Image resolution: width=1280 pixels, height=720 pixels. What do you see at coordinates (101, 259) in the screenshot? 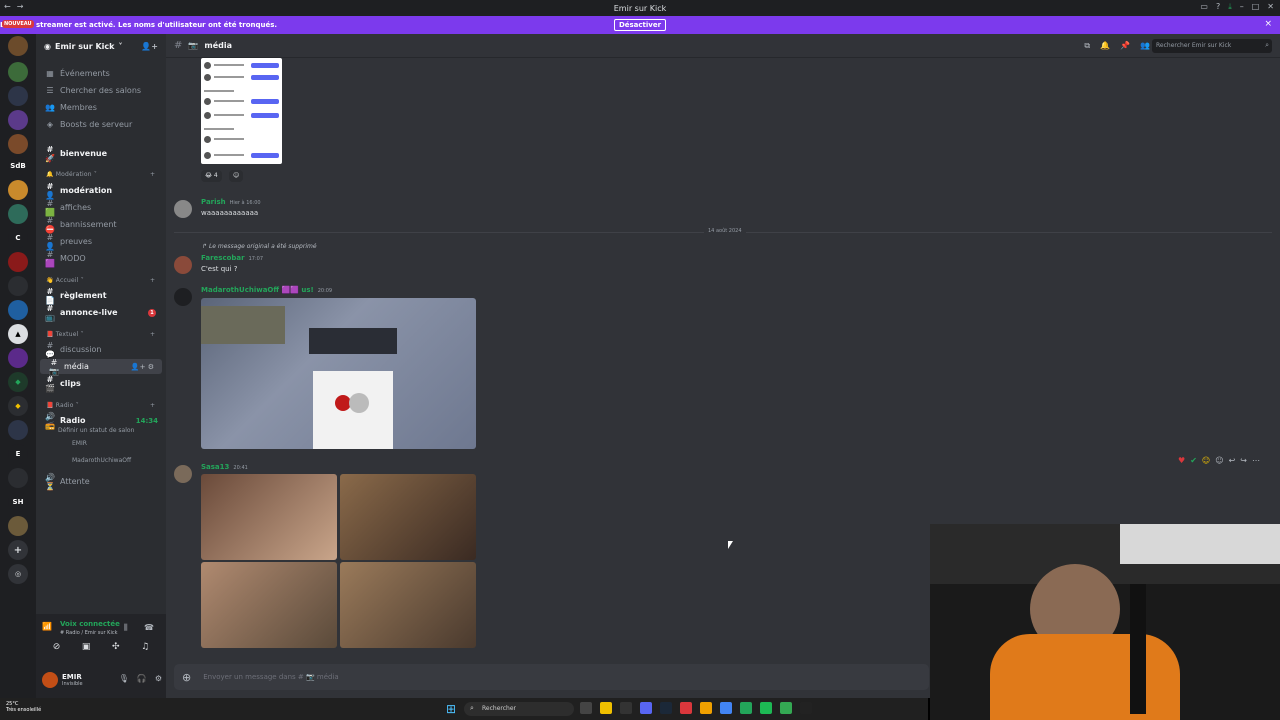
I see `channel-modo: # 🟪 MODO` at bounding box center [101, 259].